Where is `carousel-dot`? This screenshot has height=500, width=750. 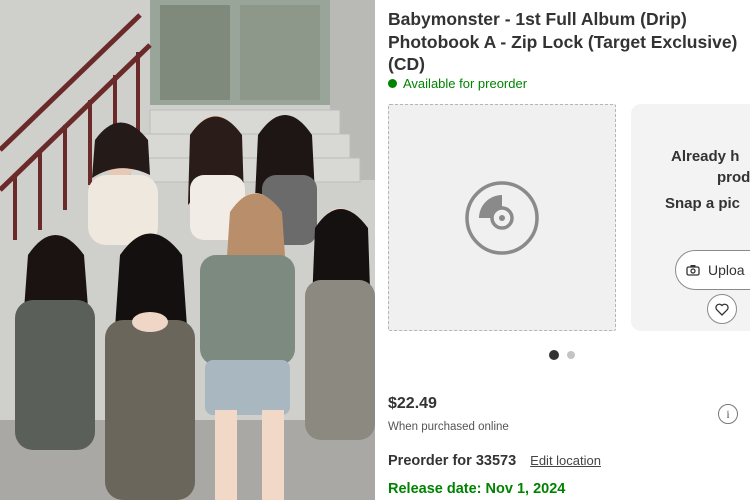
carousel-dot is located at coordinates (571, 355).